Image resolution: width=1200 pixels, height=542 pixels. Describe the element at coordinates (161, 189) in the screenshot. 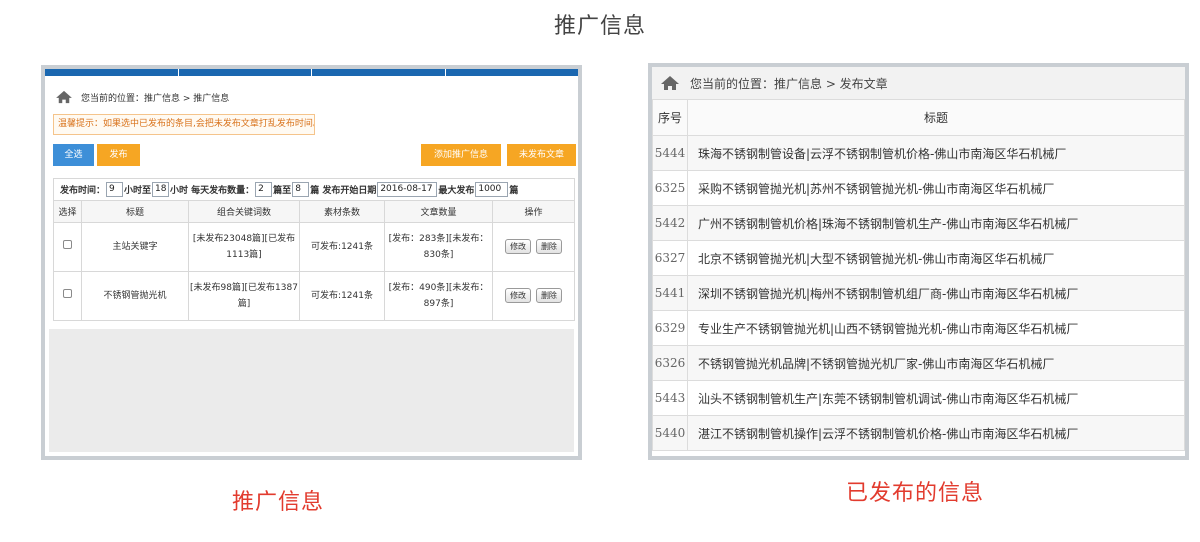

I see `hour-to-input: 18` at that location.